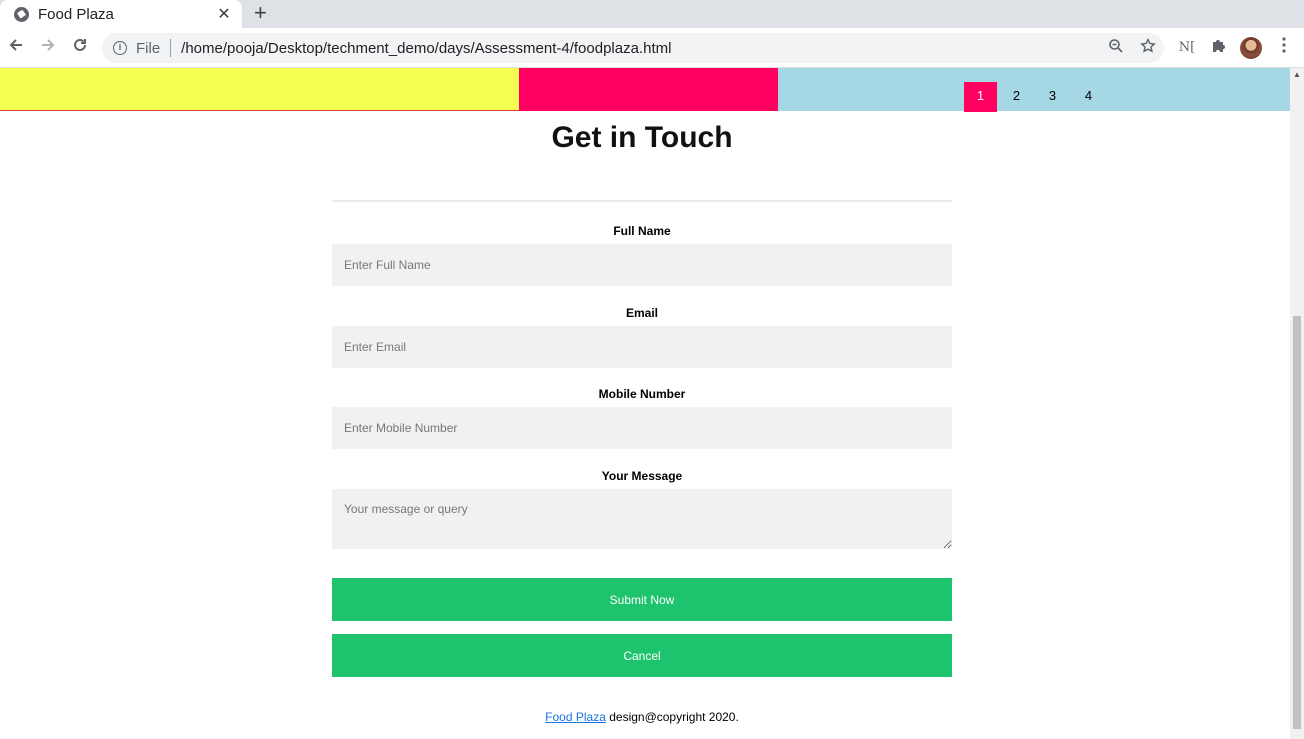 The image size is (1304, 739). Describe the element at coordinates (1297, 522) in the screenshot. I see `scroll-thumb` at that location.